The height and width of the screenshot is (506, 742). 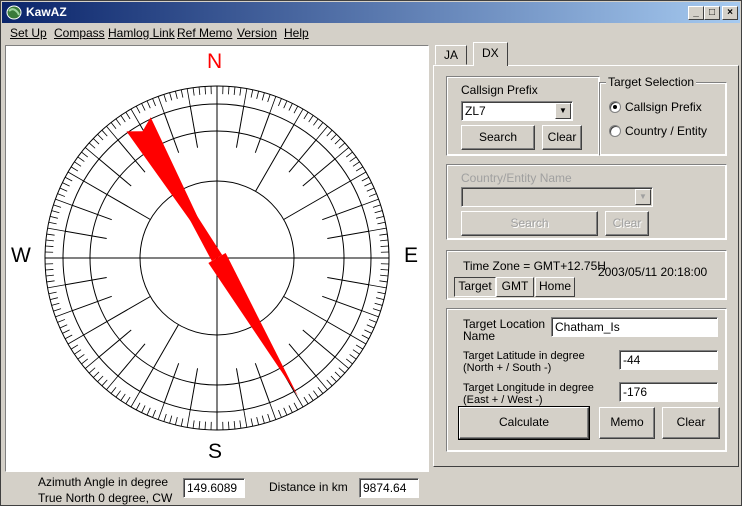 What do you see at coordinates (668, 392) in the screenshot?
I see `longitude-input: -176` at bounding box center [668, 392].